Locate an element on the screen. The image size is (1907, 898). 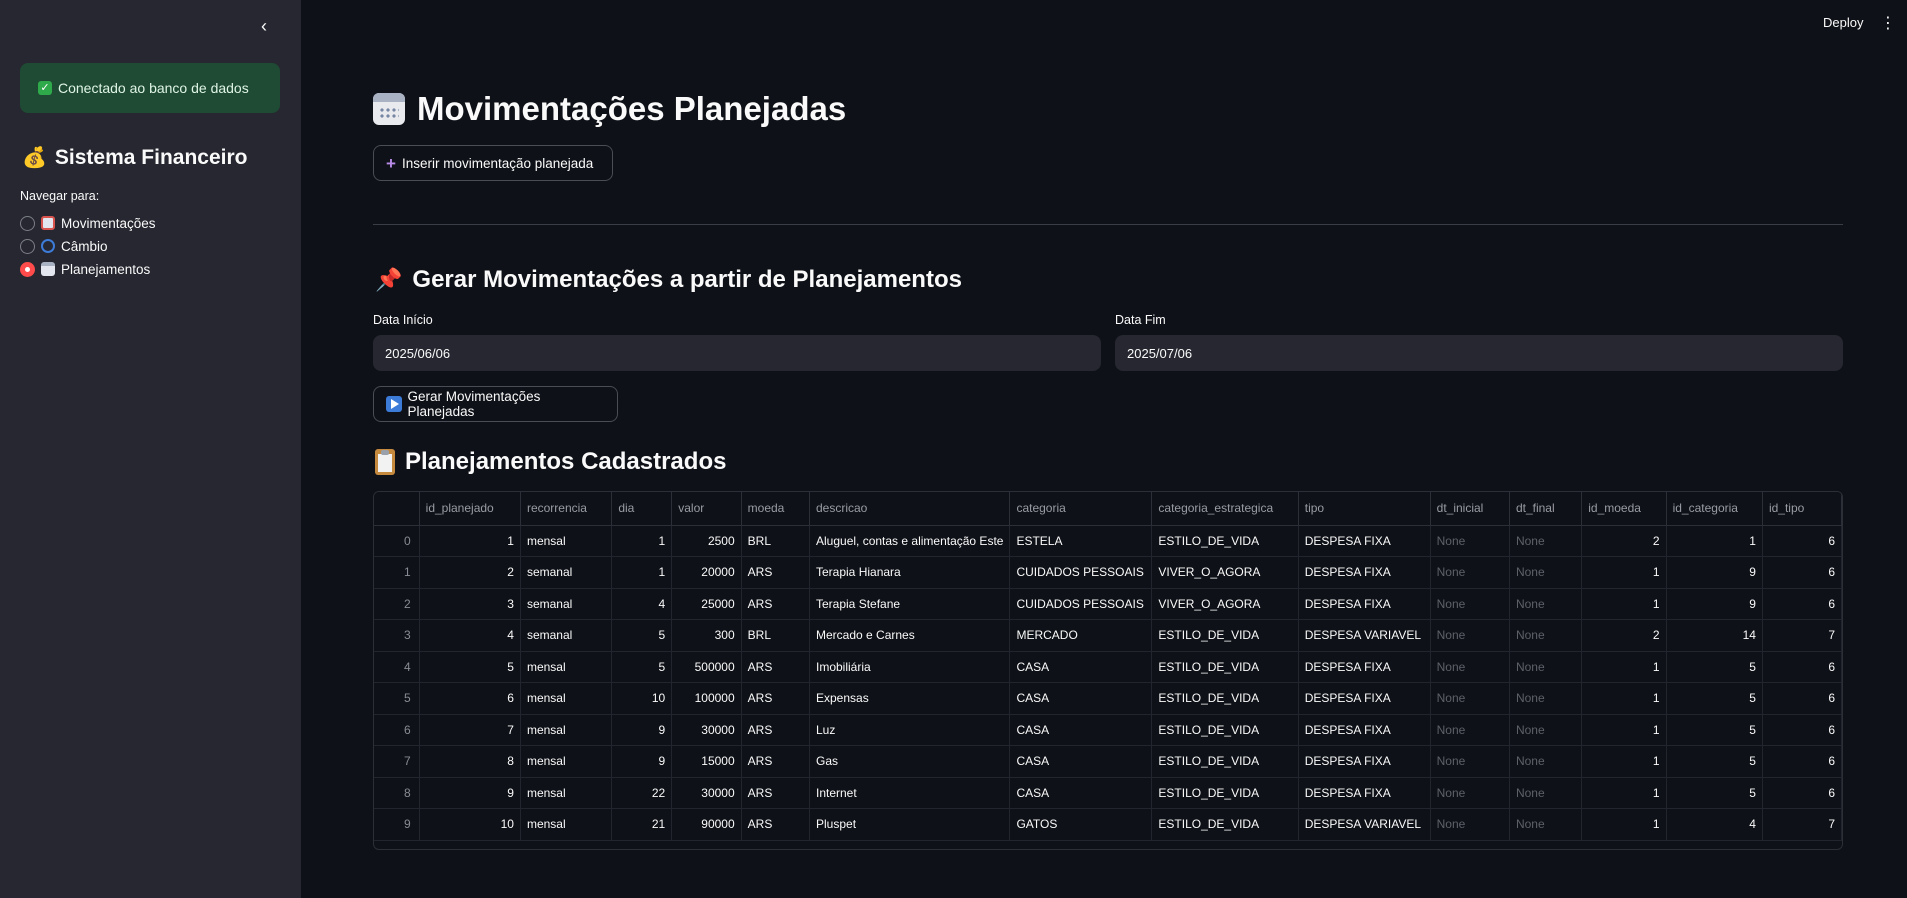
table-cell: 90000 is located at coordinates (706, 824).